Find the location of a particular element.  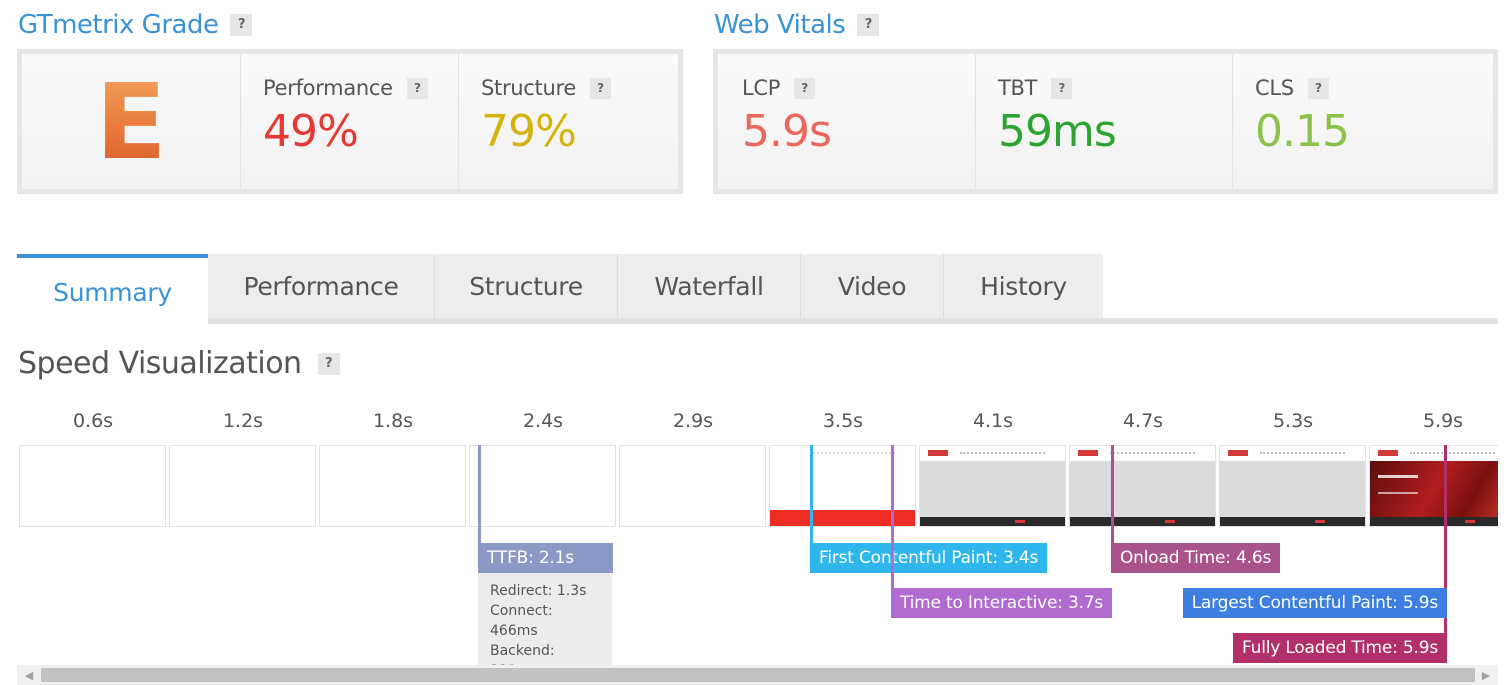

ttfb-backend: Backend: 329ms is located at coordinates (522, 654).